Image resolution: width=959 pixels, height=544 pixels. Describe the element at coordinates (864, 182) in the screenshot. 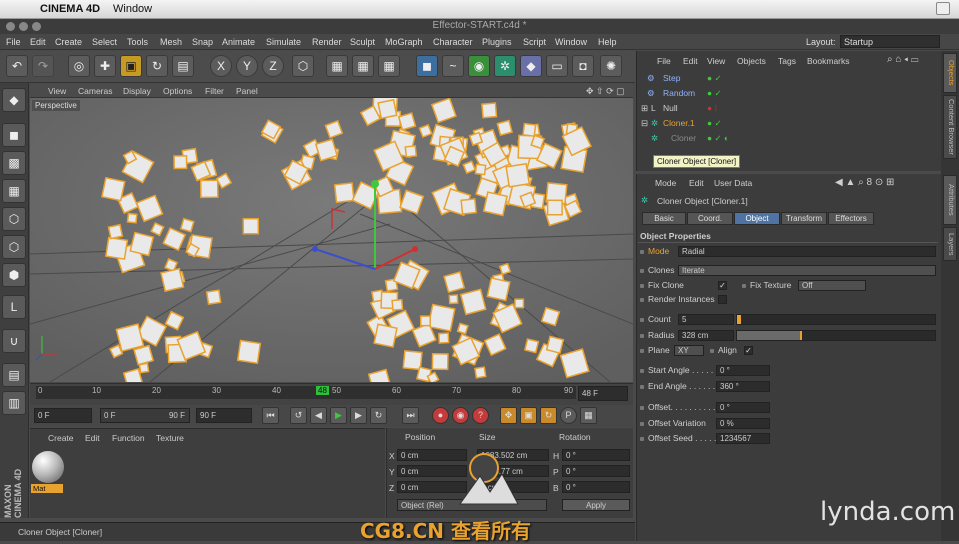

I see `attr-nav-icons: ◀ ▲ ⌕ 8 ⊙ ⊞` at that location.